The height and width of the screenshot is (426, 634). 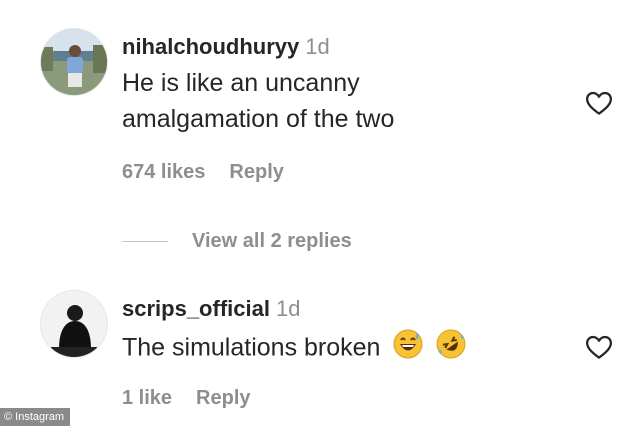 I want to click on comment-text: The simulations broken, so click(x=294, y=349).